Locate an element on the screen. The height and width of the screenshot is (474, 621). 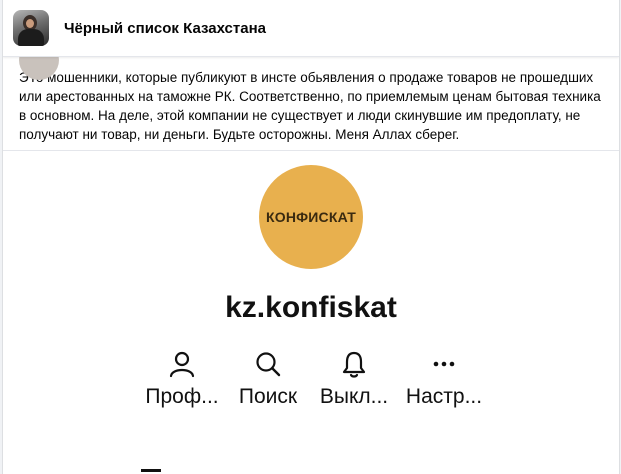
next-section-bar is located at coordinates (151, 470).